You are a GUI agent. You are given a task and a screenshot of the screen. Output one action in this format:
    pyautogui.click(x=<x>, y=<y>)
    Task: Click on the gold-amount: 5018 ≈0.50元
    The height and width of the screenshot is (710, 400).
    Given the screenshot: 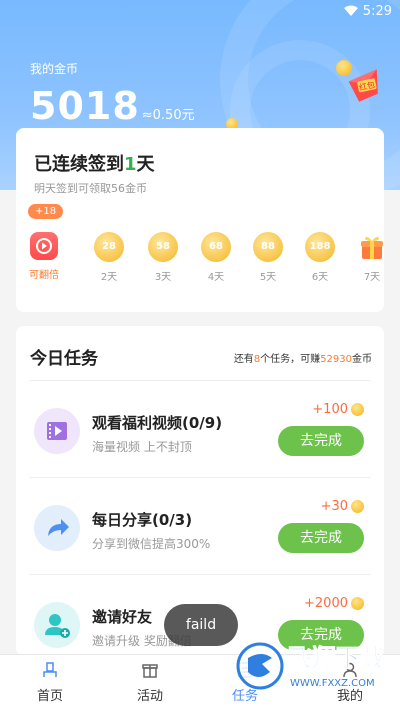 What is the action you would take?
    pyautogui.click(x=112, y=106)
    